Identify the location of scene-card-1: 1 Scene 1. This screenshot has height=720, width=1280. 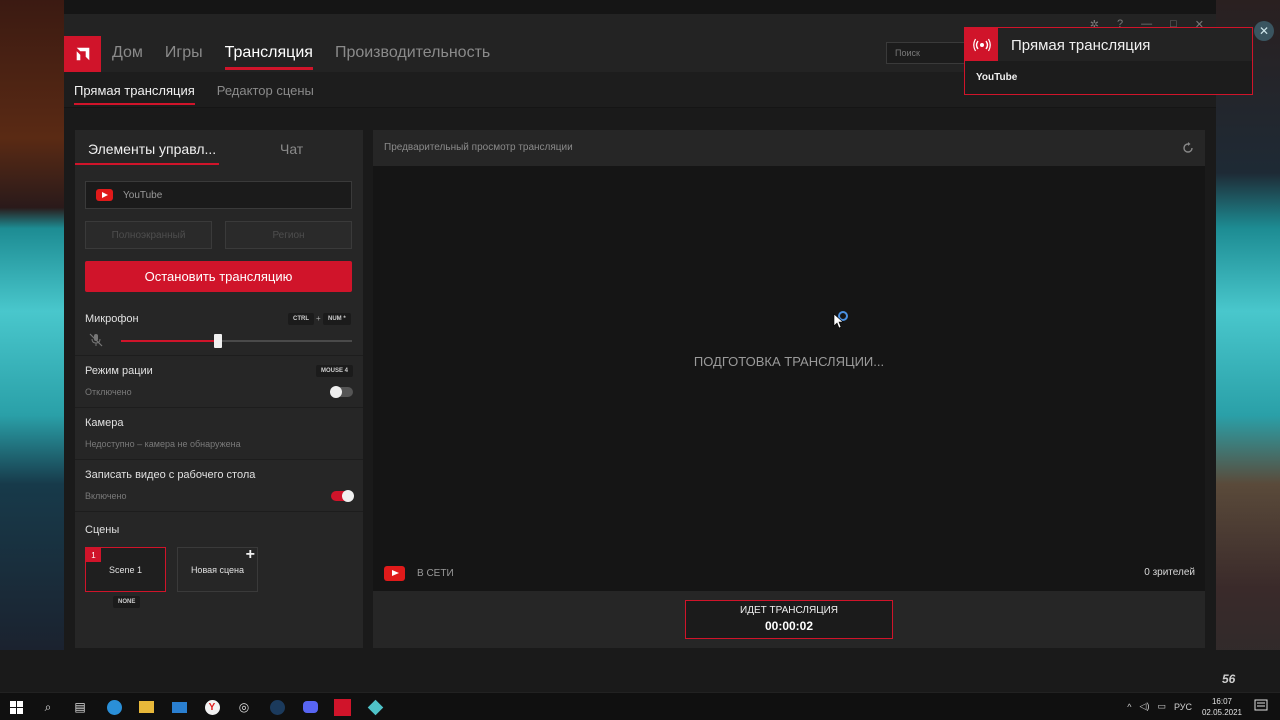
(125, 569).